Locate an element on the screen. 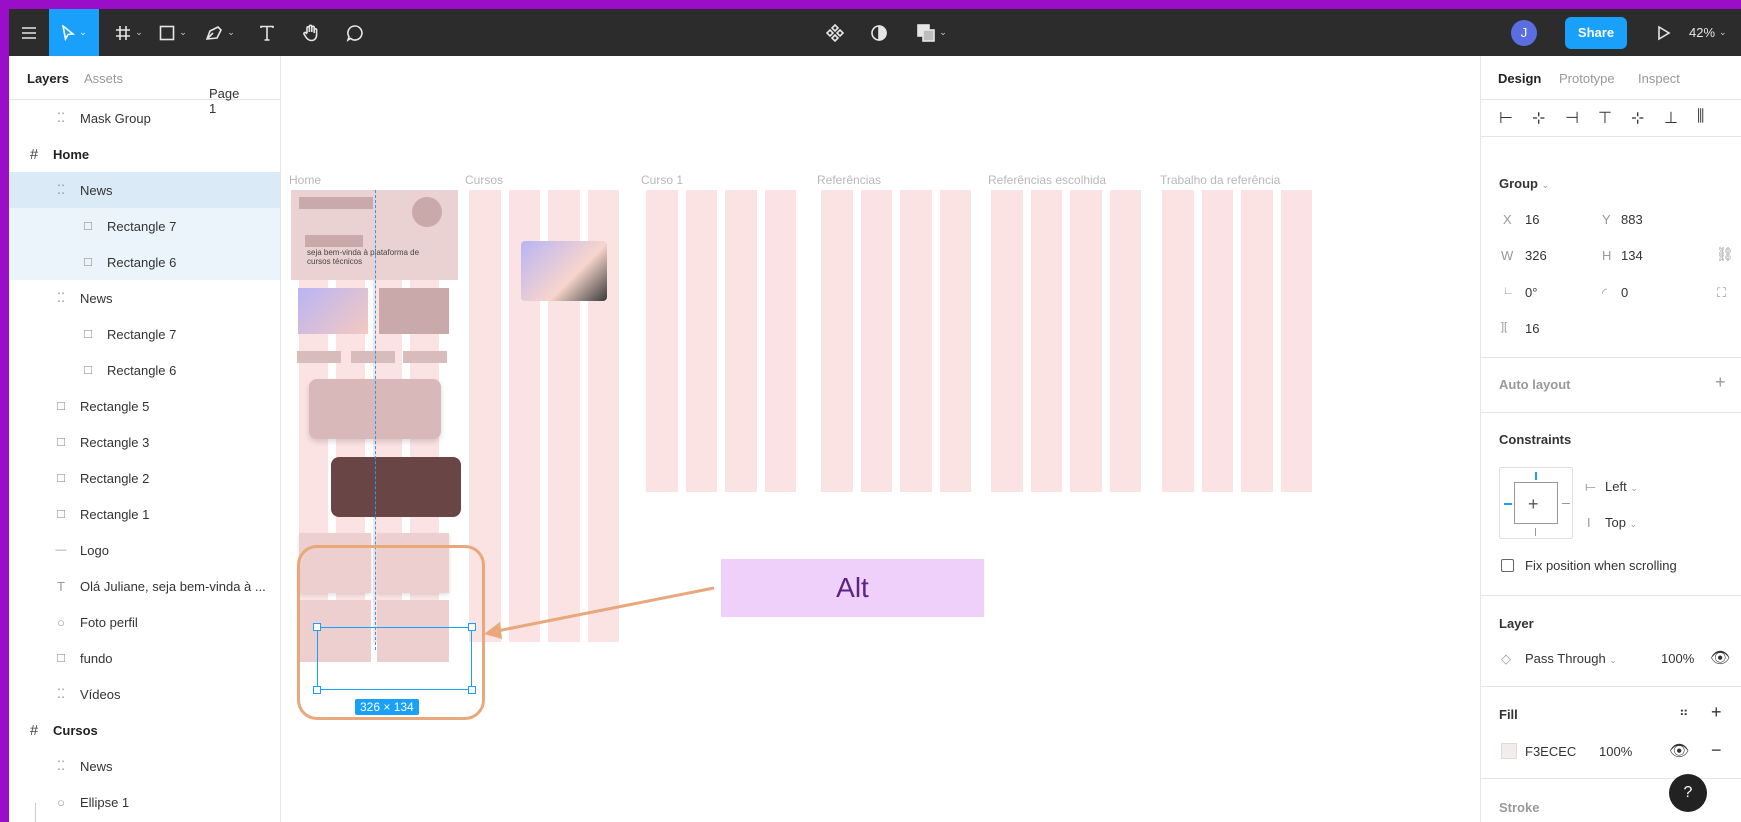 The image size is (1741, 822). layer-item: ☐ fundo is located at coordinates (144, 658).